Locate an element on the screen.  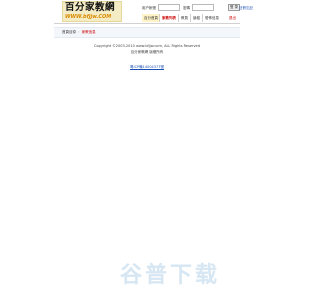
breadcrumb-home: 首頁目錄 is located at coordinates (69, 32).